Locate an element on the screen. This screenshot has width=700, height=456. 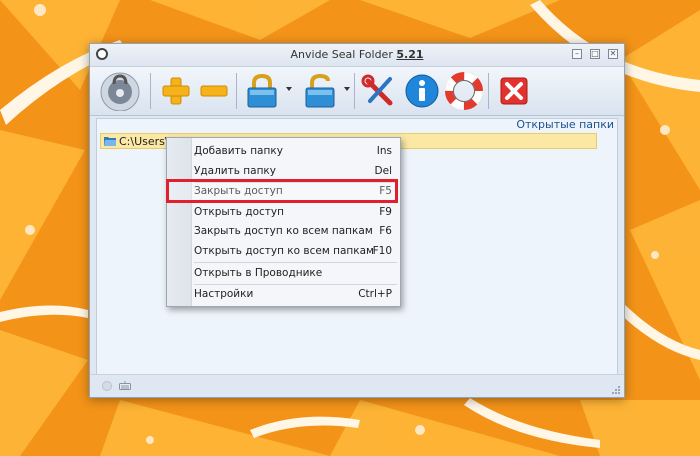
add-folder-icon is located at coordinates (176, 91).